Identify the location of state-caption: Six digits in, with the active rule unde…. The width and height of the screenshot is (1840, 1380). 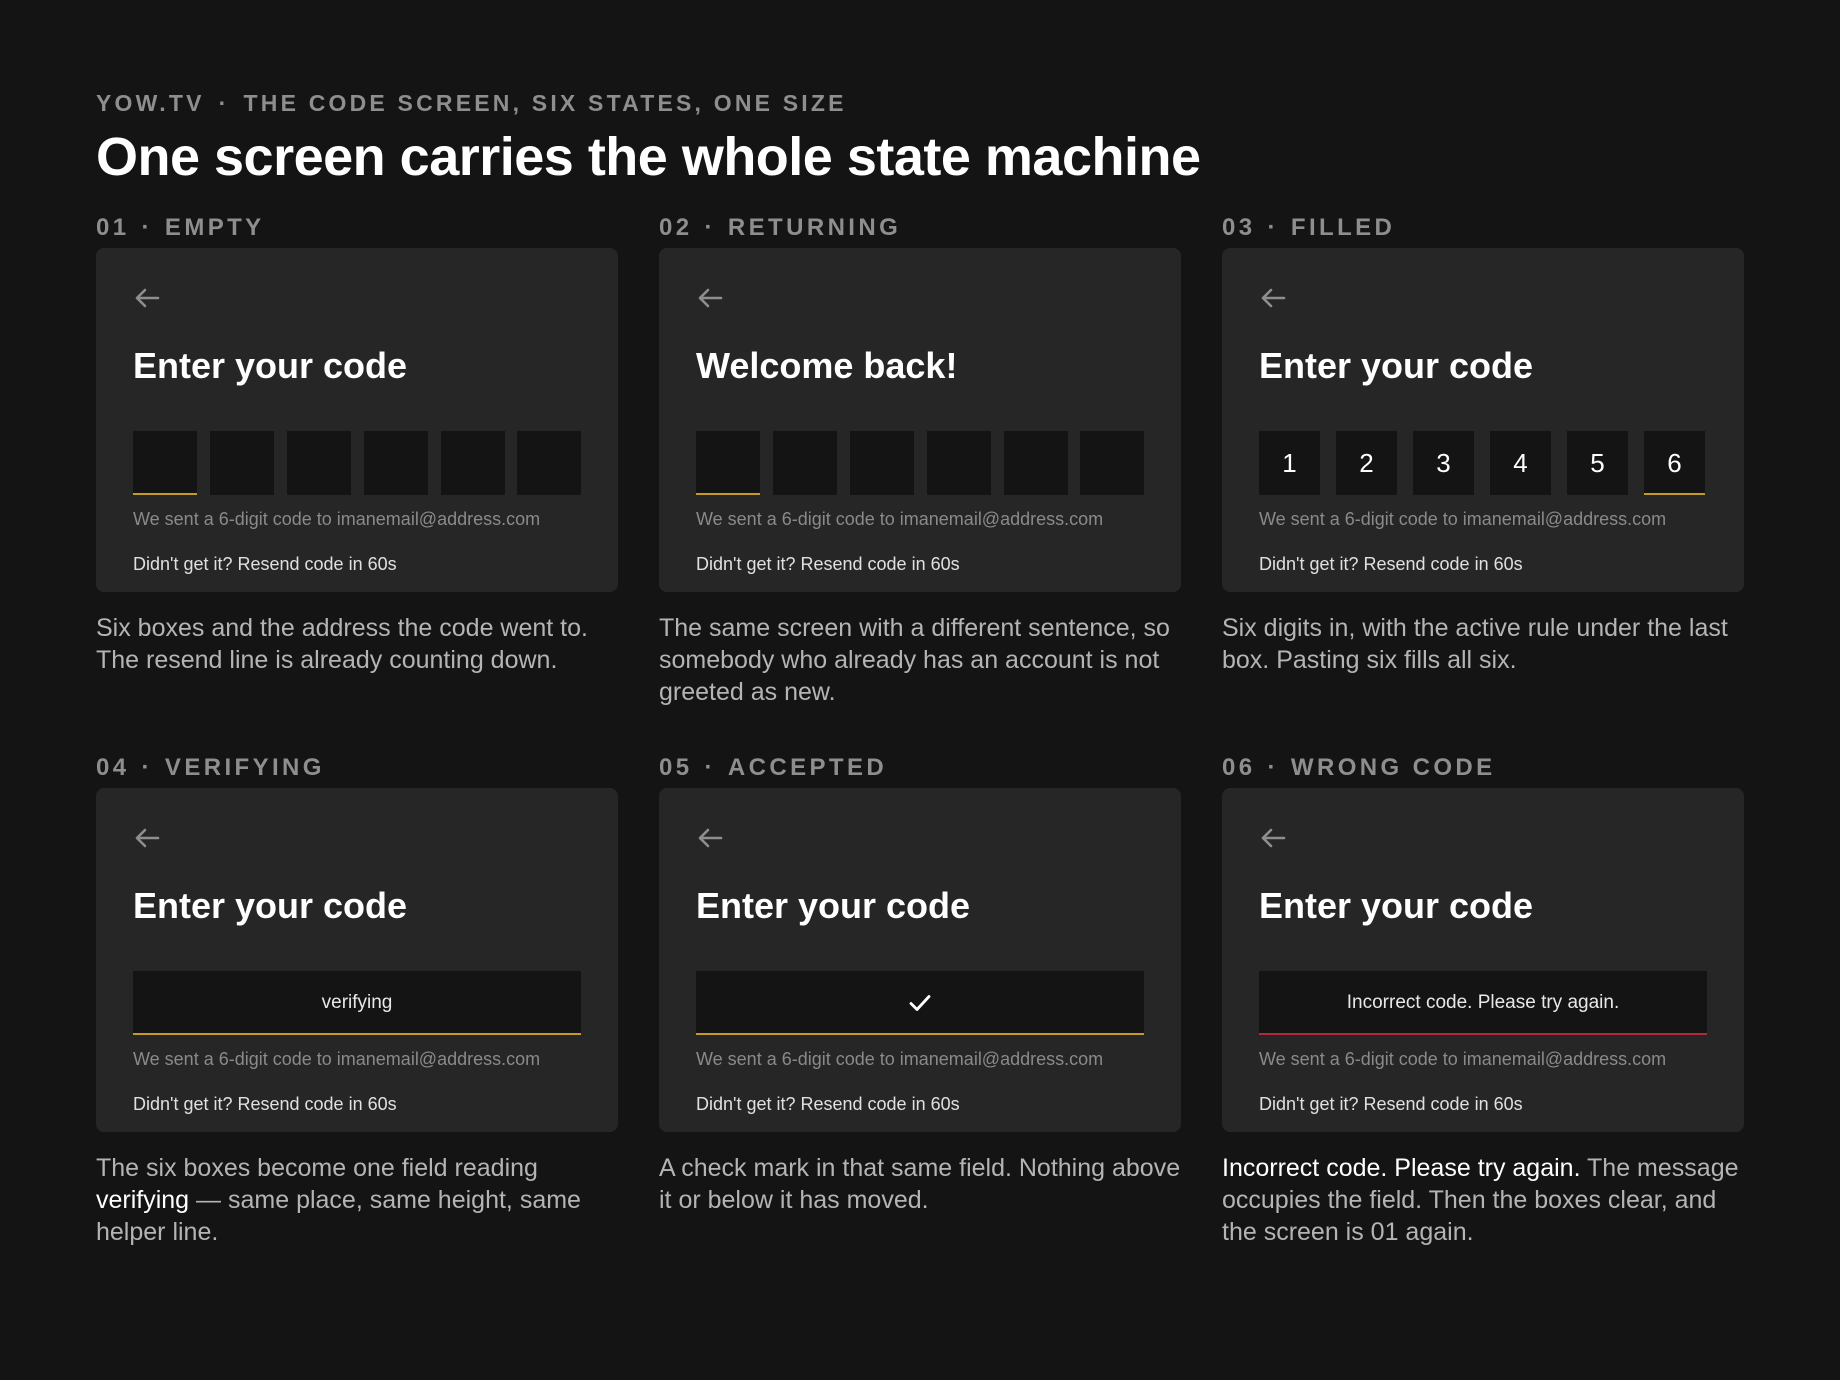
(1475, 644).